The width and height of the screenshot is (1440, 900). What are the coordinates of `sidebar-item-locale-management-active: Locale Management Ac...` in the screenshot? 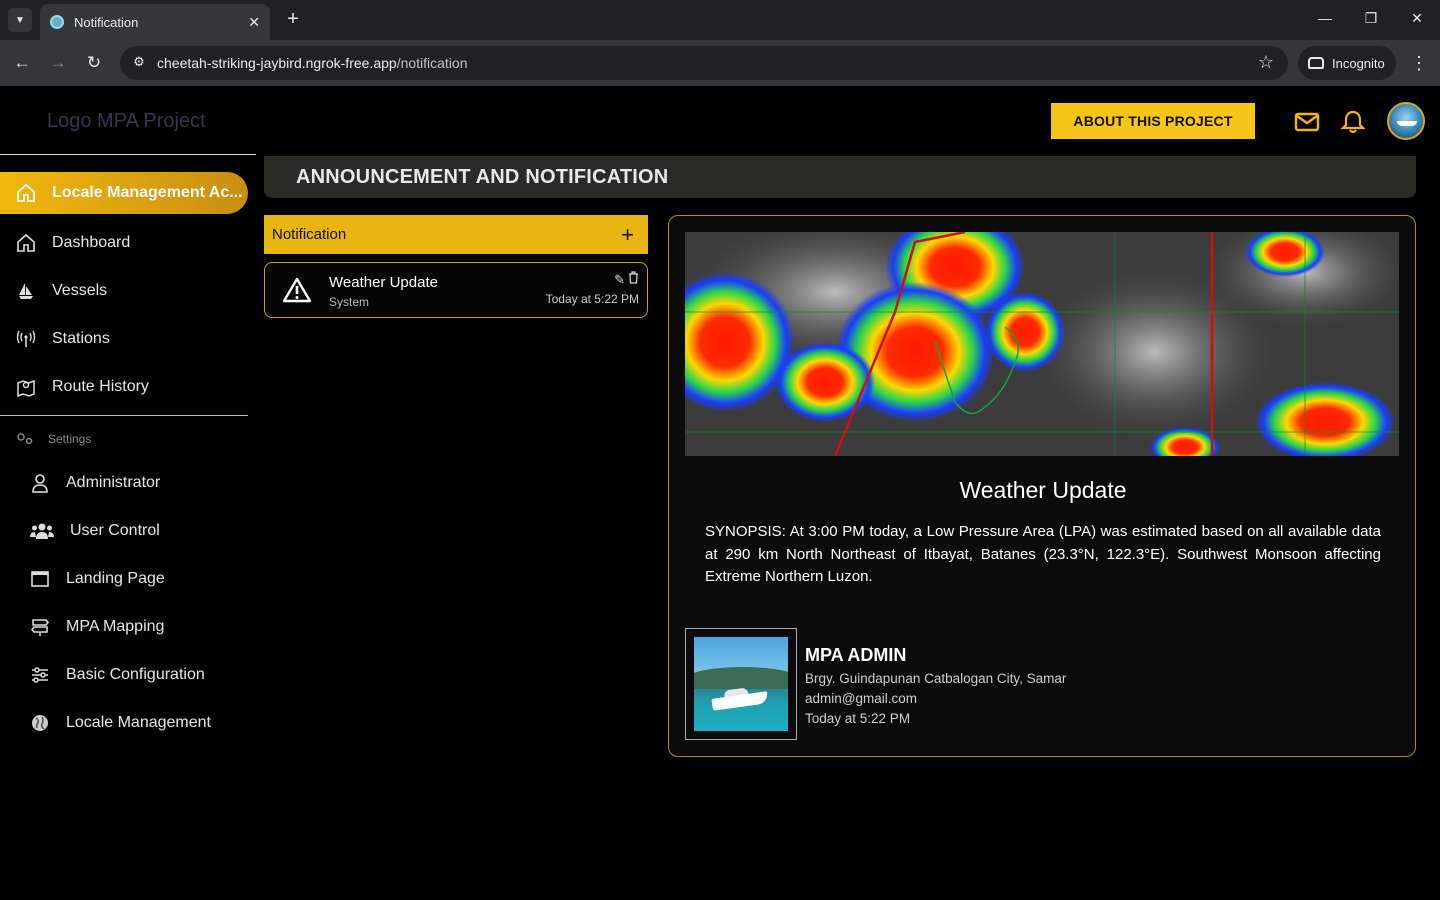 It's located at (124, 193).